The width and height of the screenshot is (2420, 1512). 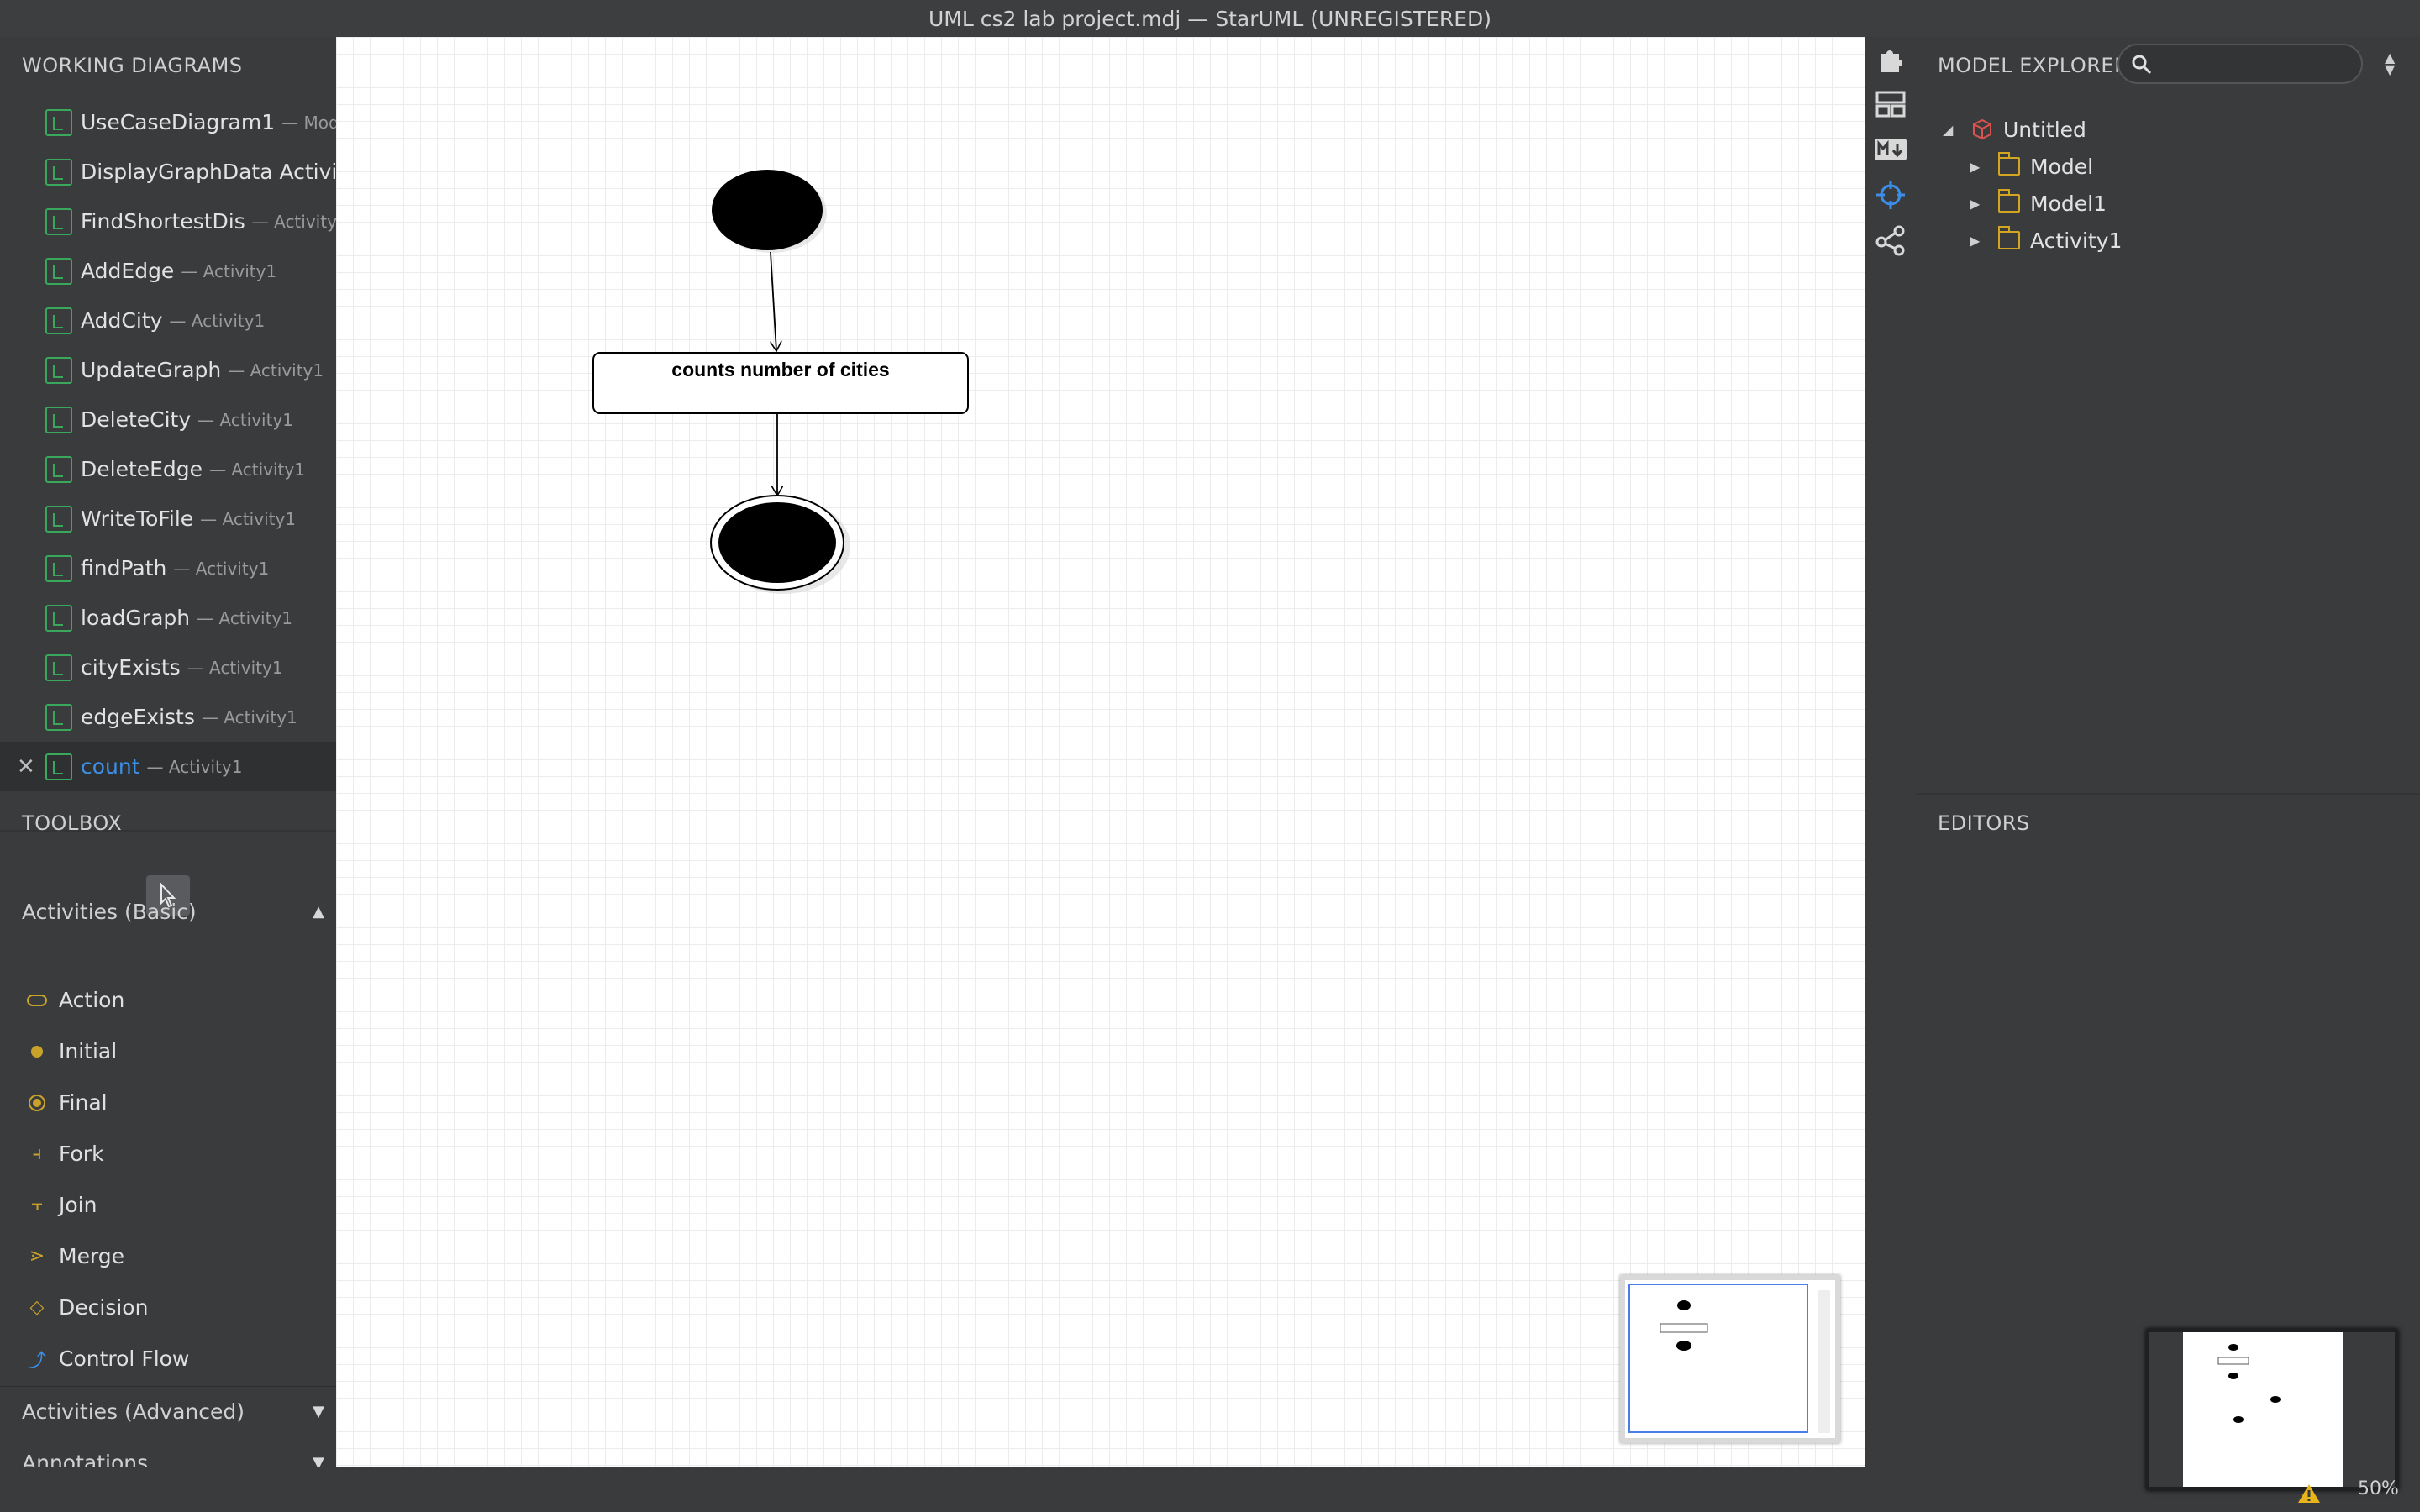 I want to click on tool-join: ⫟ Join, so click(x=168, y=1205).